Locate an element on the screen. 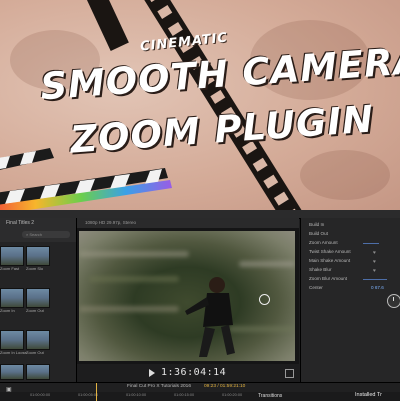  fullscreen-icon is located at coordinates (289, 373).